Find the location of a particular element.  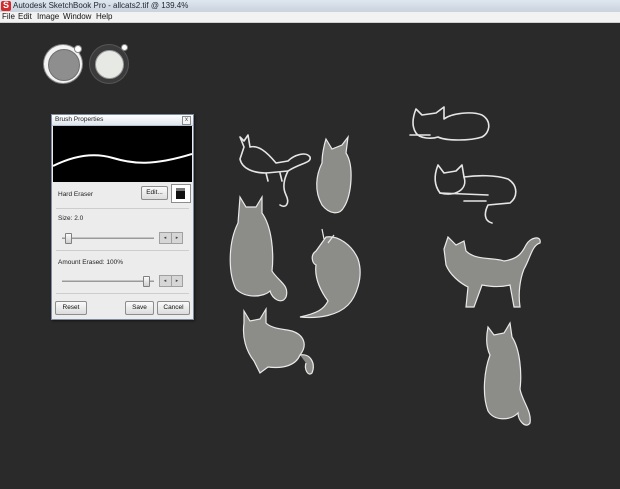

color-swatch-icon is located at coordinates (109, 64).